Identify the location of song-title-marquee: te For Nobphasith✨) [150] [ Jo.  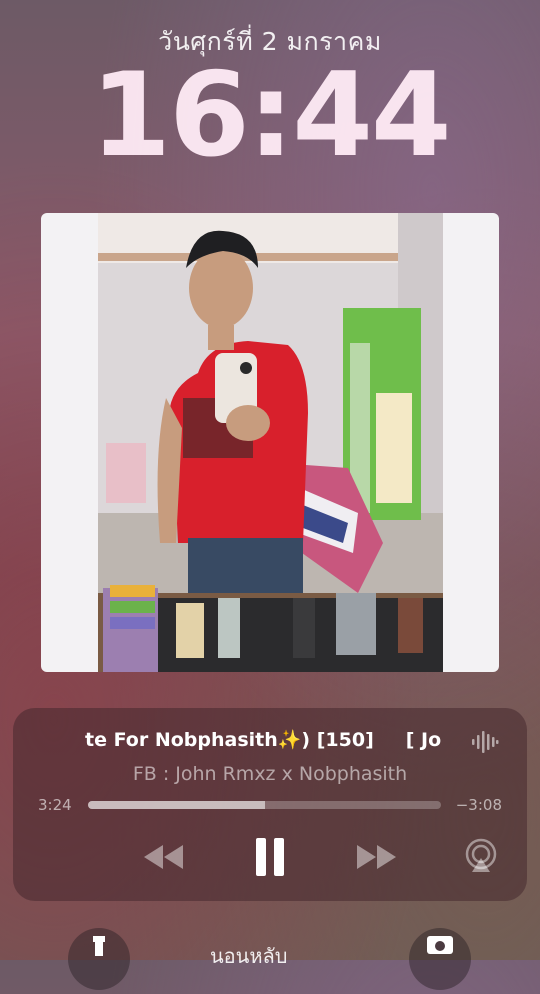
(235, 743).